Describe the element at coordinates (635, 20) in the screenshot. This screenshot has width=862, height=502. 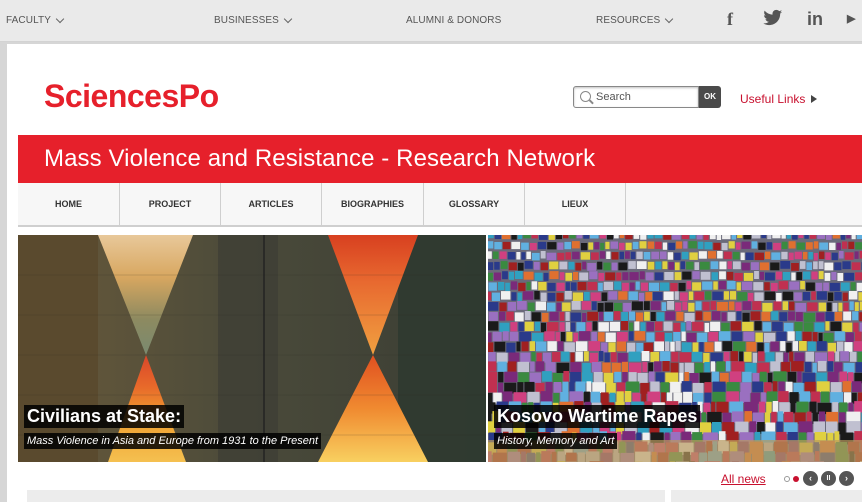
I see `resources-menu: RESOURCES` at that location.